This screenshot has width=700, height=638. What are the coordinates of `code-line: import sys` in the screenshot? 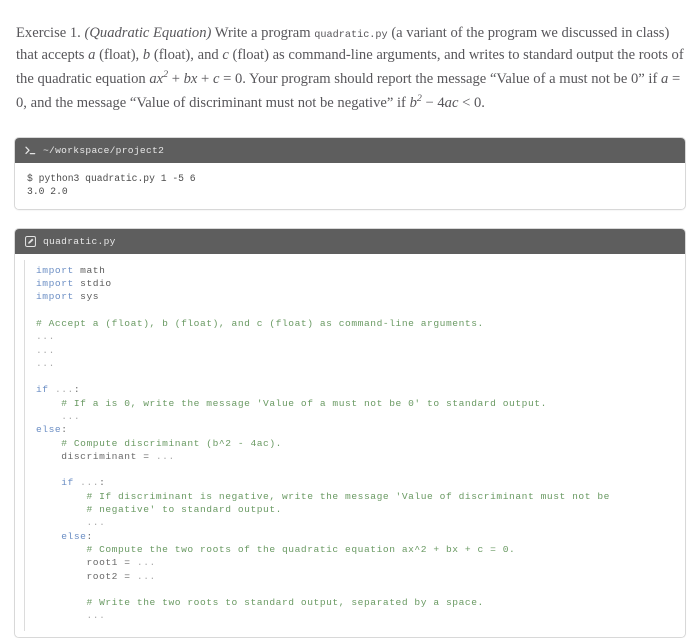 It's located at (360, 296).